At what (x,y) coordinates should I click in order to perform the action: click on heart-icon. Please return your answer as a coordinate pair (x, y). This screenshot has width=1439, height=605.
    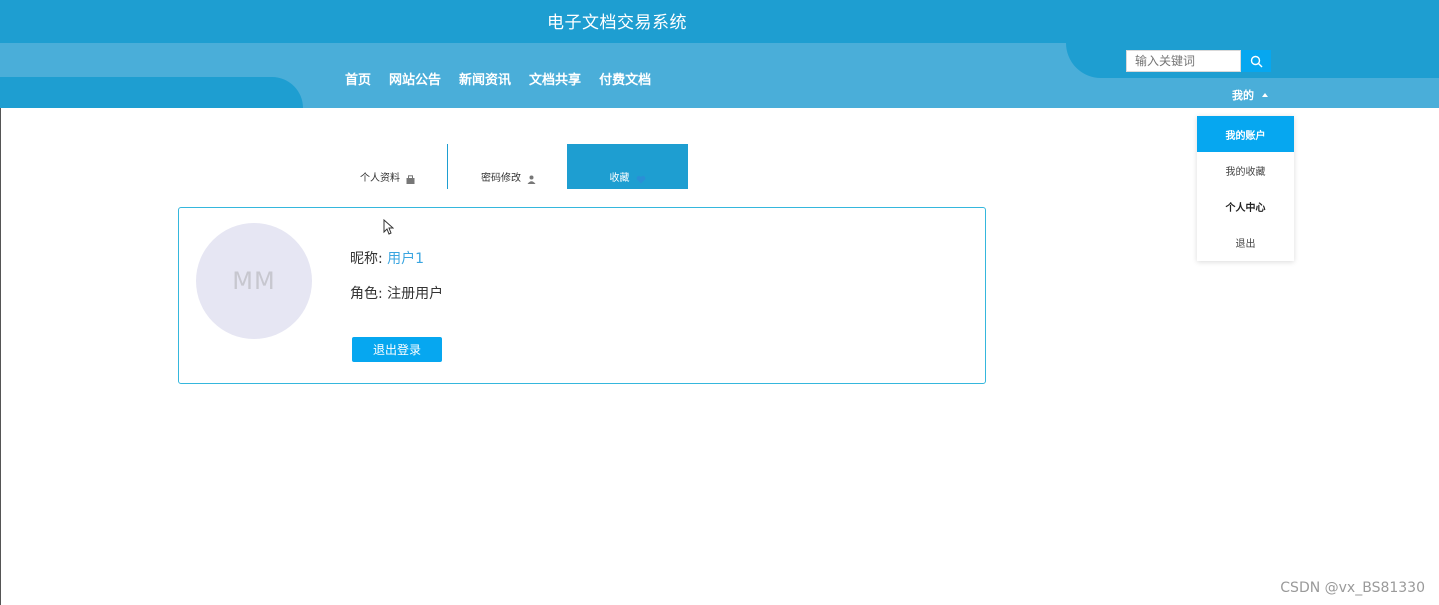
    Looking at the image, I should click on (640, 179).